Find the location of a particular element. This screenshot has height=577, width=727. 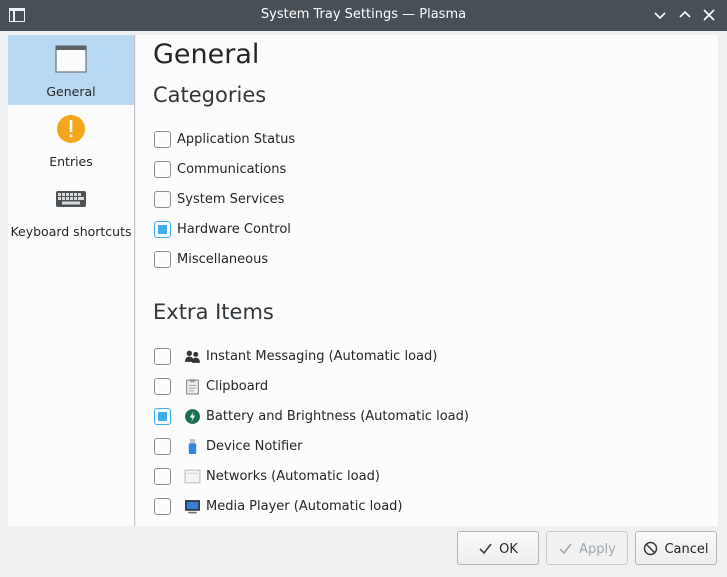

sidebar-item-label: Keyboard shortcuts is located at coordinates (71, 231).